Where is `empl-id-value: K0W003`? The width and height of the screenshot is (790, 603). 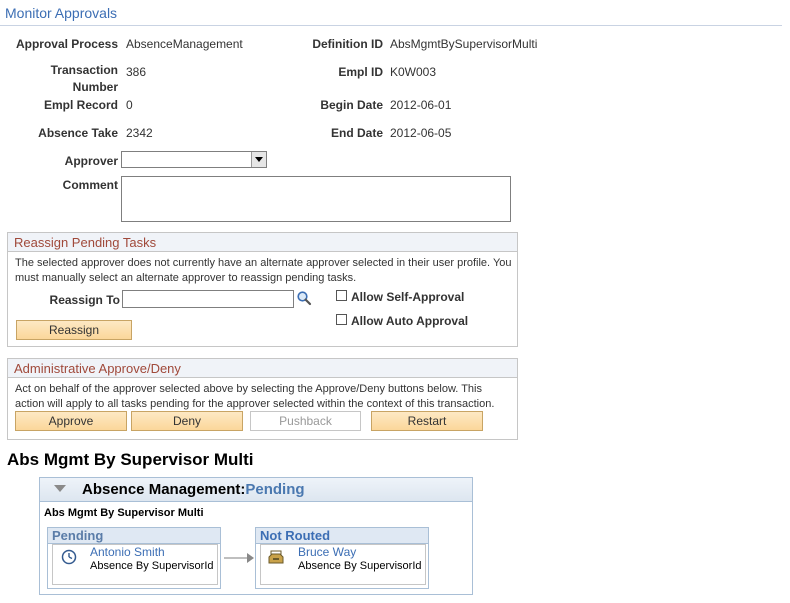 empl-id-value: K0W003 is located at coordinates (413, 72).